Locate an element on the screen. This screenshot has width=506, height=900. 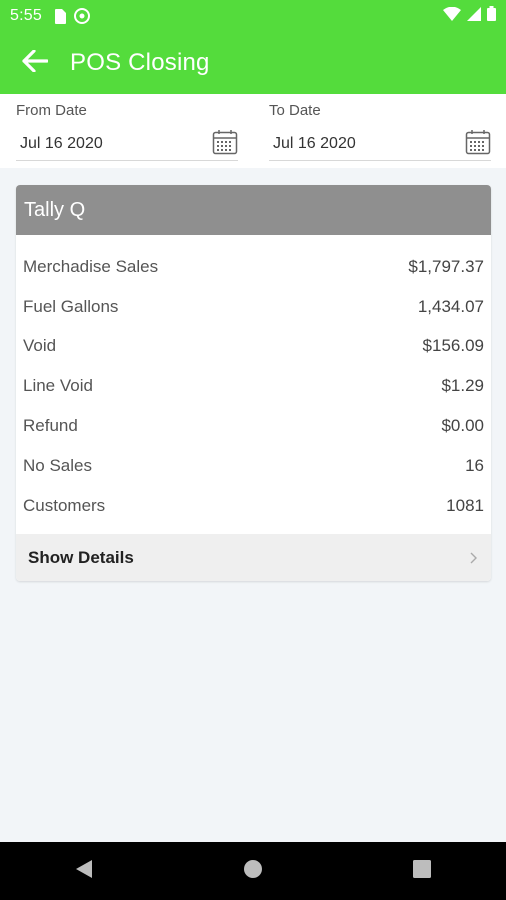
battery-icon is located at coordinates (491, 16).